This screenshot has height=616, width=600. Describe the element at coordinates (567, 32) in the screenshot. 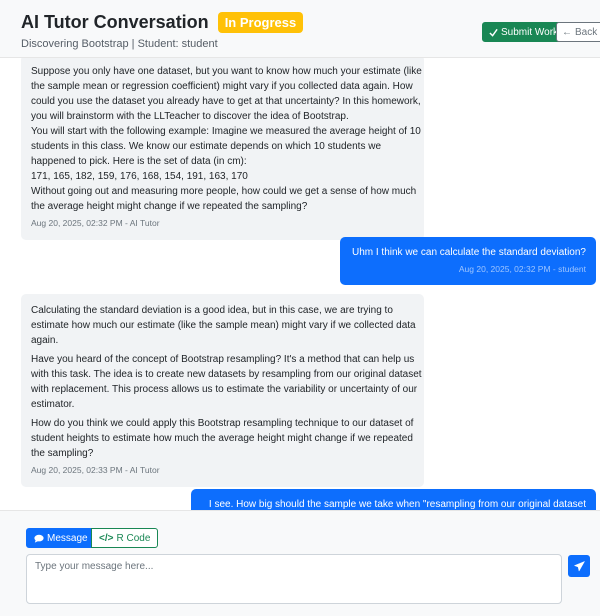

I see `arrow-left-icon: ←` at that location.